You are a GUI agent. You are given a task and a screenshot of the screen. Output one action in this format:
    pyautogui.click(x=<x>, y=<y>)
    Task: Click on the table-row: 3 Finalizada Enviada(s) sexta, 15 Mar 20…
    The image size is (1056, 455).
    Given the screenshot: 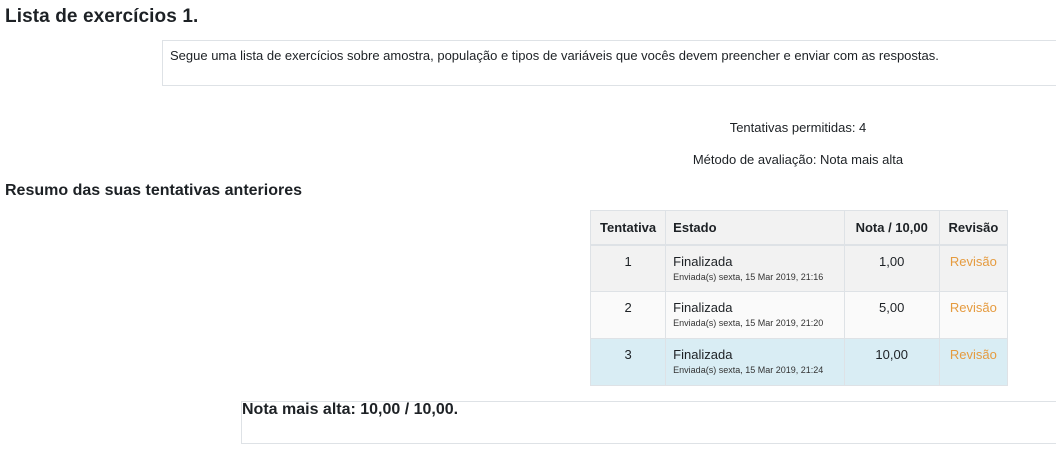 What is the action you would take?
    pyautogui.click(x=799, y=362)
    